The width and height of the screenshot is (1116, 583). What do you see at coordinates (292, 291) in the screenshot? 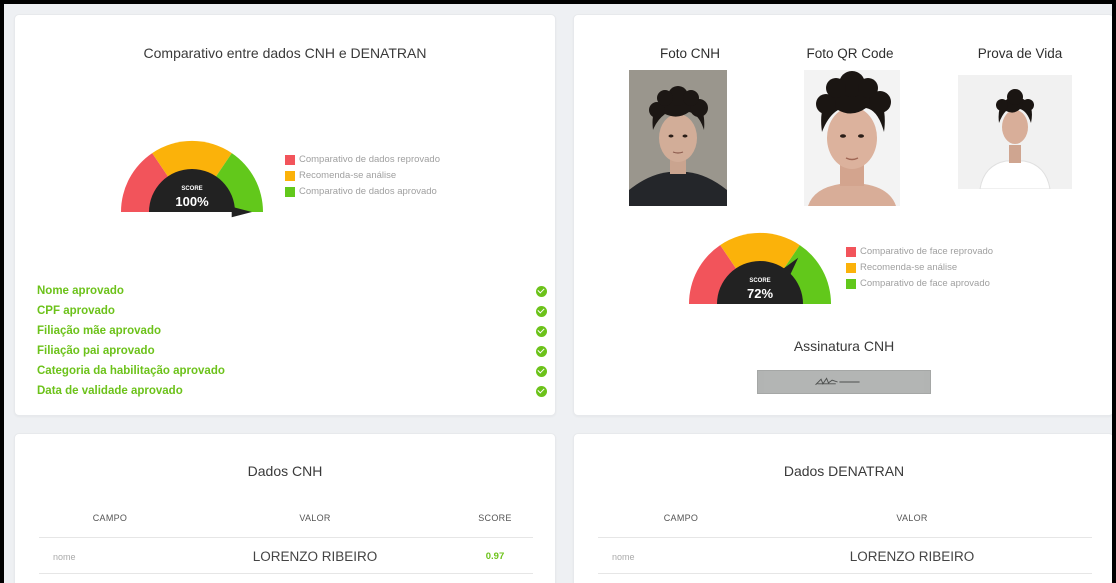
I see `check-item-nome: Nome aprovado` at bounding box center [292, 291].